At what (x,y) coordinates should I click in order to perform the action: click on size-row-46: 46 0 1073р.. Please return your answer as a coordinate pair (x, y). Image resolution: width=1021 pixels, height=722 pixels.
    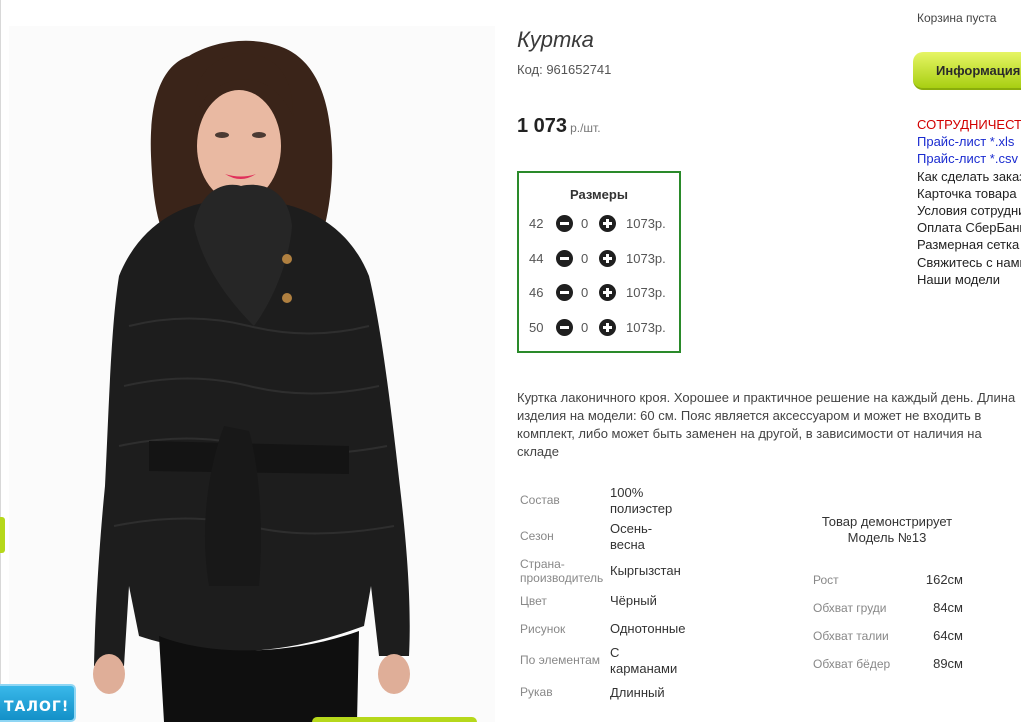
    Looking at the image, I should click on (599, 293).